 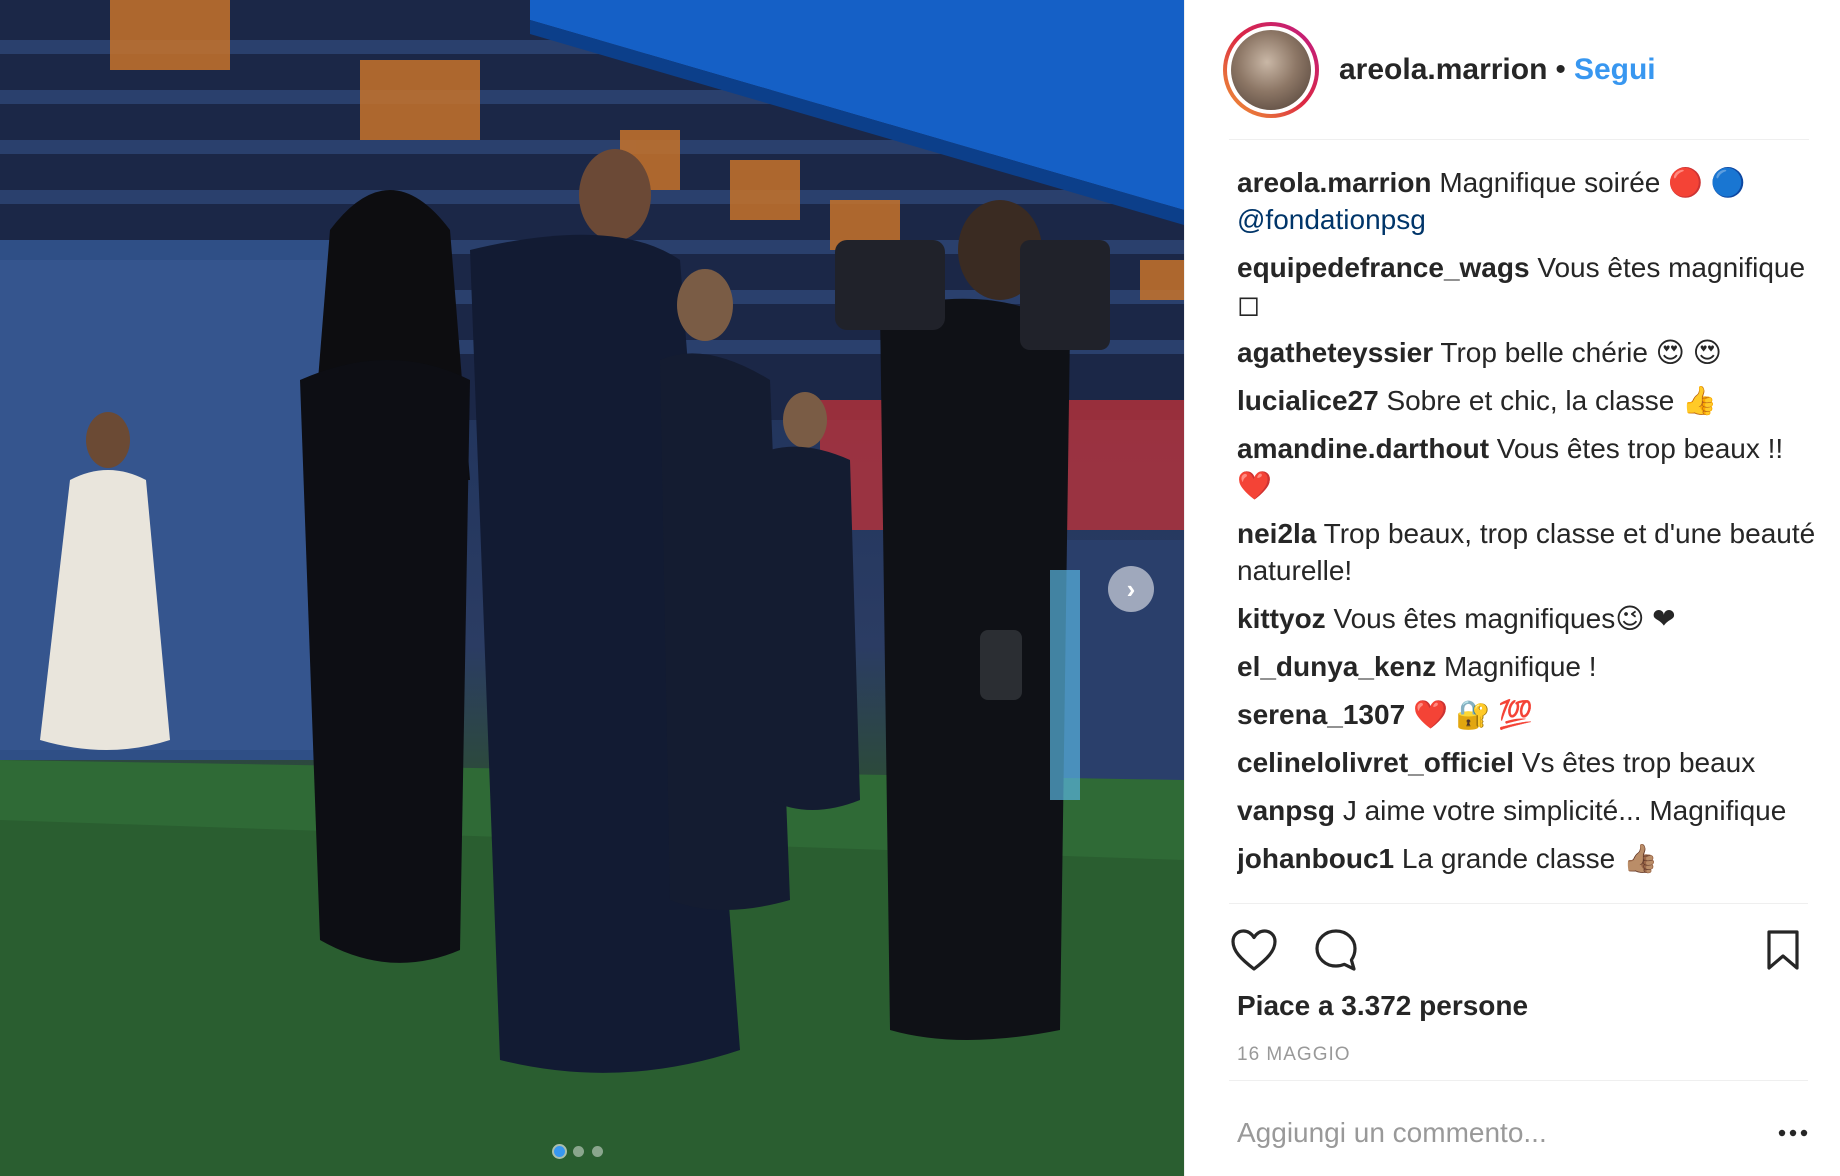 I want to click on comment-text: Vs êtes trop beaux, so click(x=1638, y=762).